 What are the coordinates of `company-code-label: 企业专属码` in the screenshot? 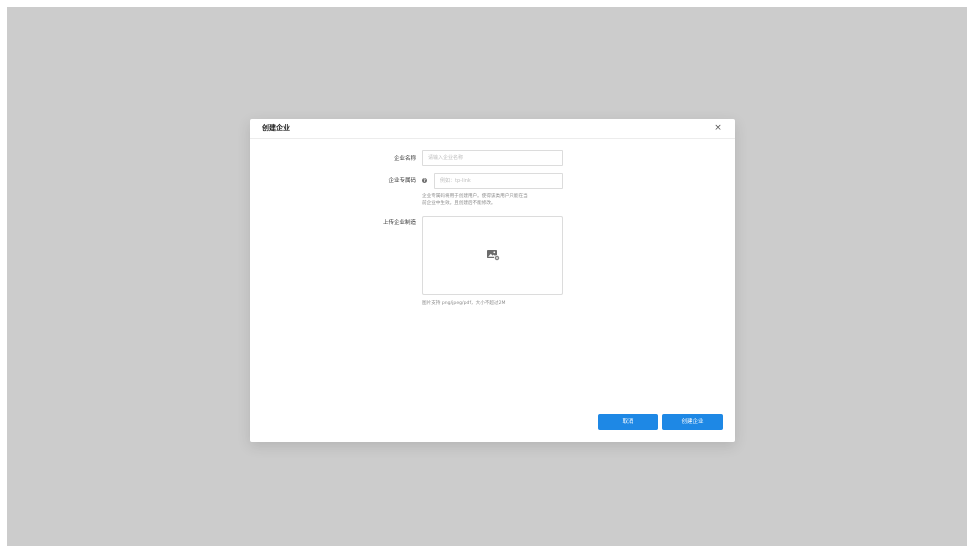 It's located at (402, 181).